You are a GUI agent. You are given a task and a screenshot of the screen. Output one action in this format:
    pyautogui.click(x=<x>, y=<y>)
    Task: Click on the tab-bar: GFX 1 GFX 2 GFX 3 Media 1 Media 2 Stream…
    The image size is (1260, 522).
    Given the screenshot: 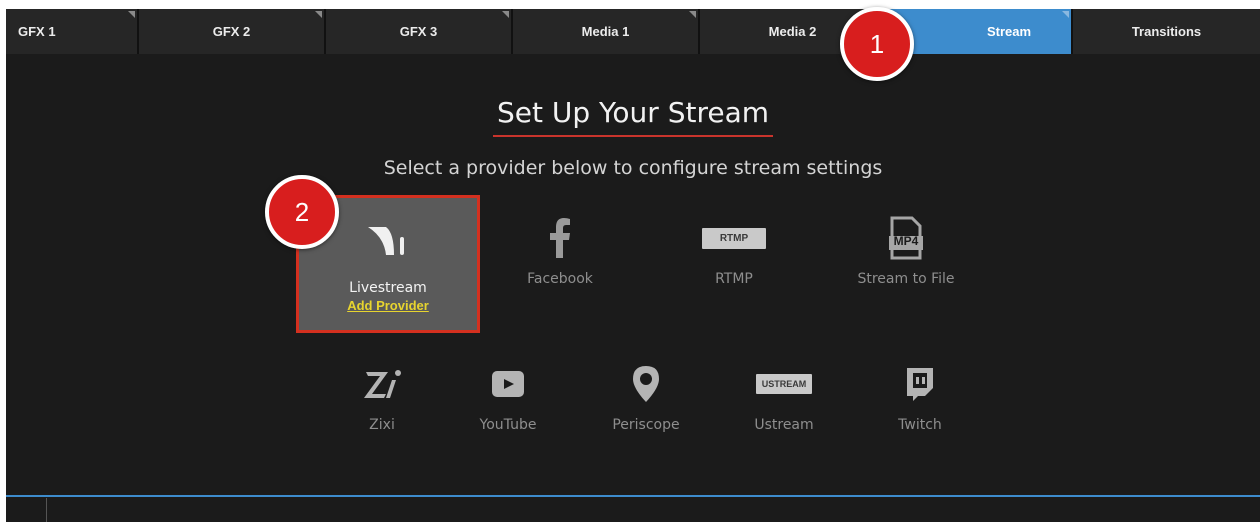 What is the action you would take?
    pyautogui.click(x=633, y=32)
    